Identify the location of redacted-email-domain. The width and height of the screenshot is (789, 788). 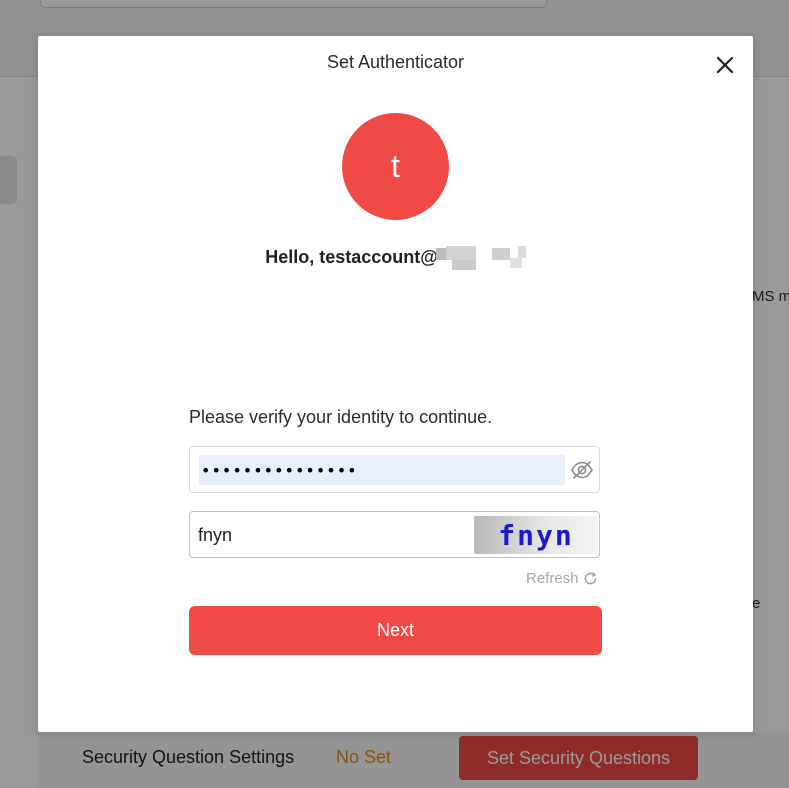
(480, 258).